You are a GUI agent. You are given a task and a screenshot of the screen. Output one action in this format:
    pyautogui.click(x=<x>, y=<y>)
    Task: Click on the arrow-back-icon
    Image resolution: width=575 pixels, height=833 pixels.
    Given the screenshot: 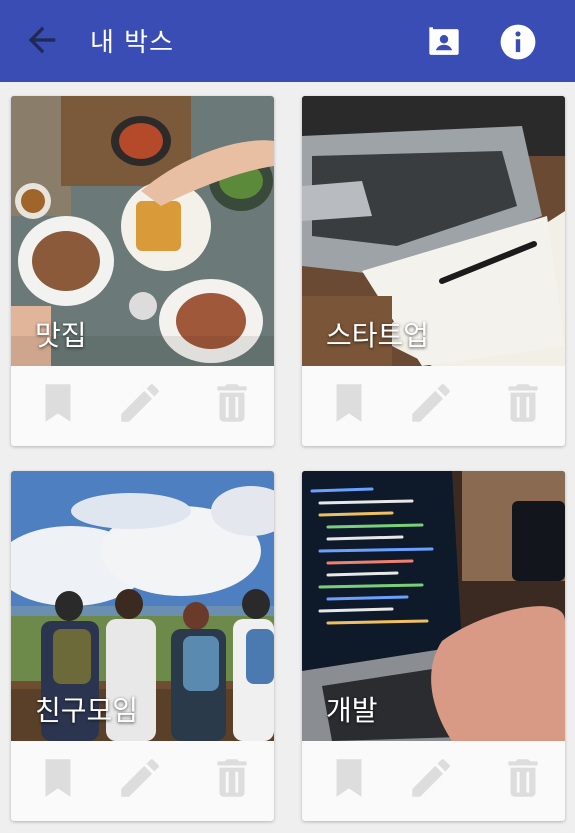 What is the action you would take?
    pyautogui.click(x=42, y=40)
    